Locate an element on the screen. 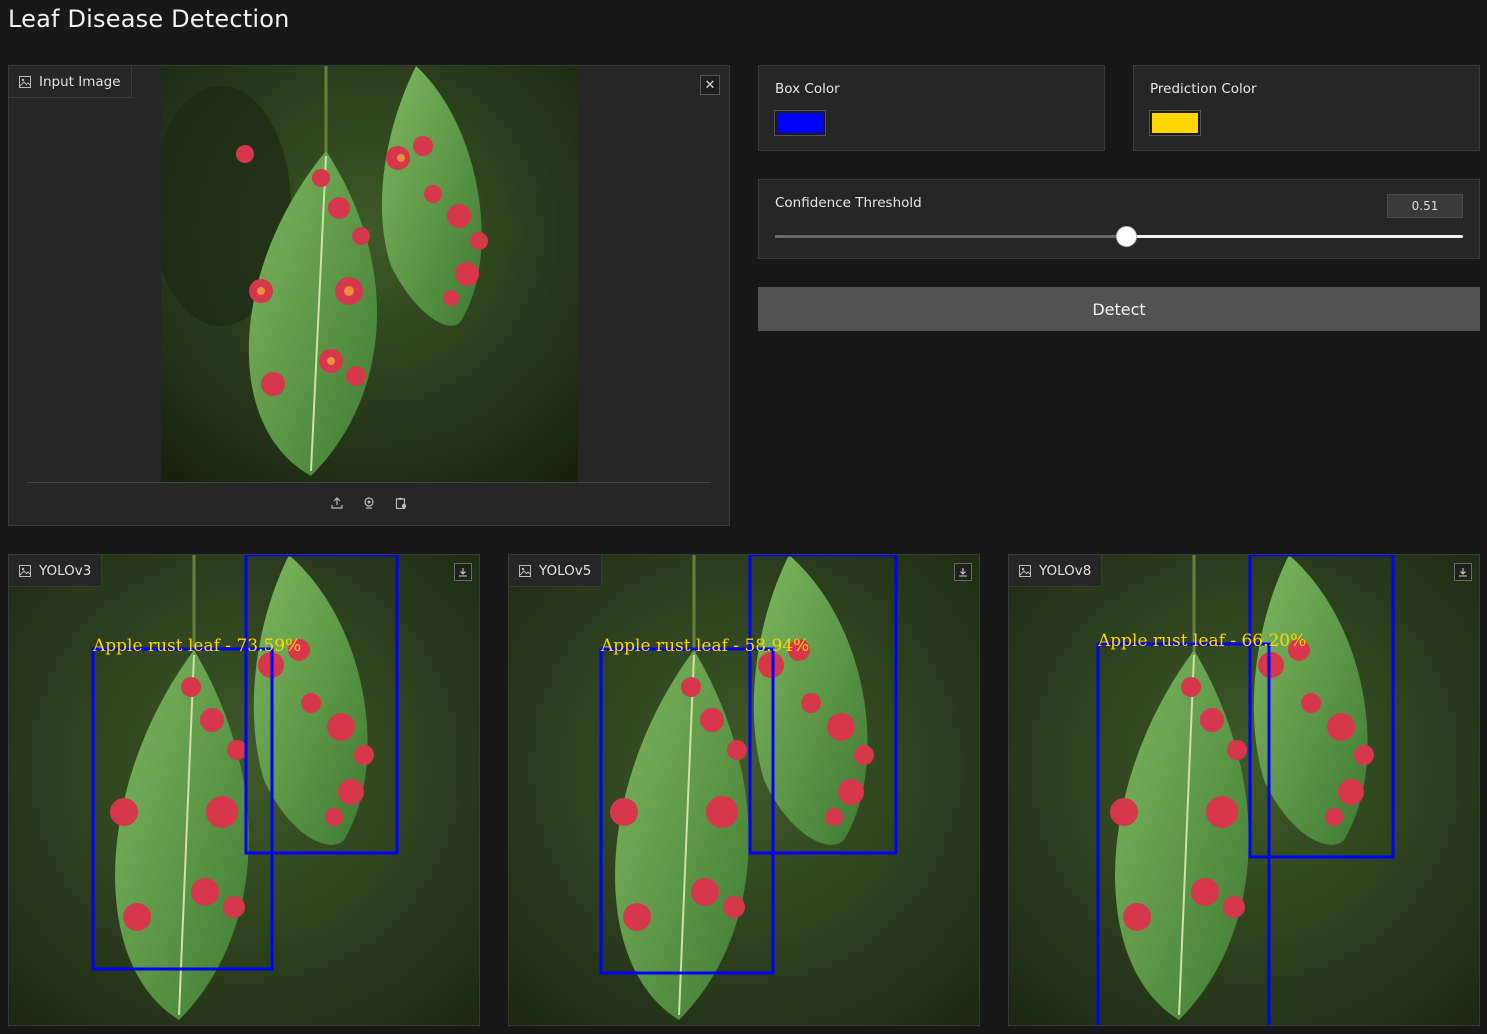  yolov8-label: YOLOv8 is located at coordinates (1065, 570).